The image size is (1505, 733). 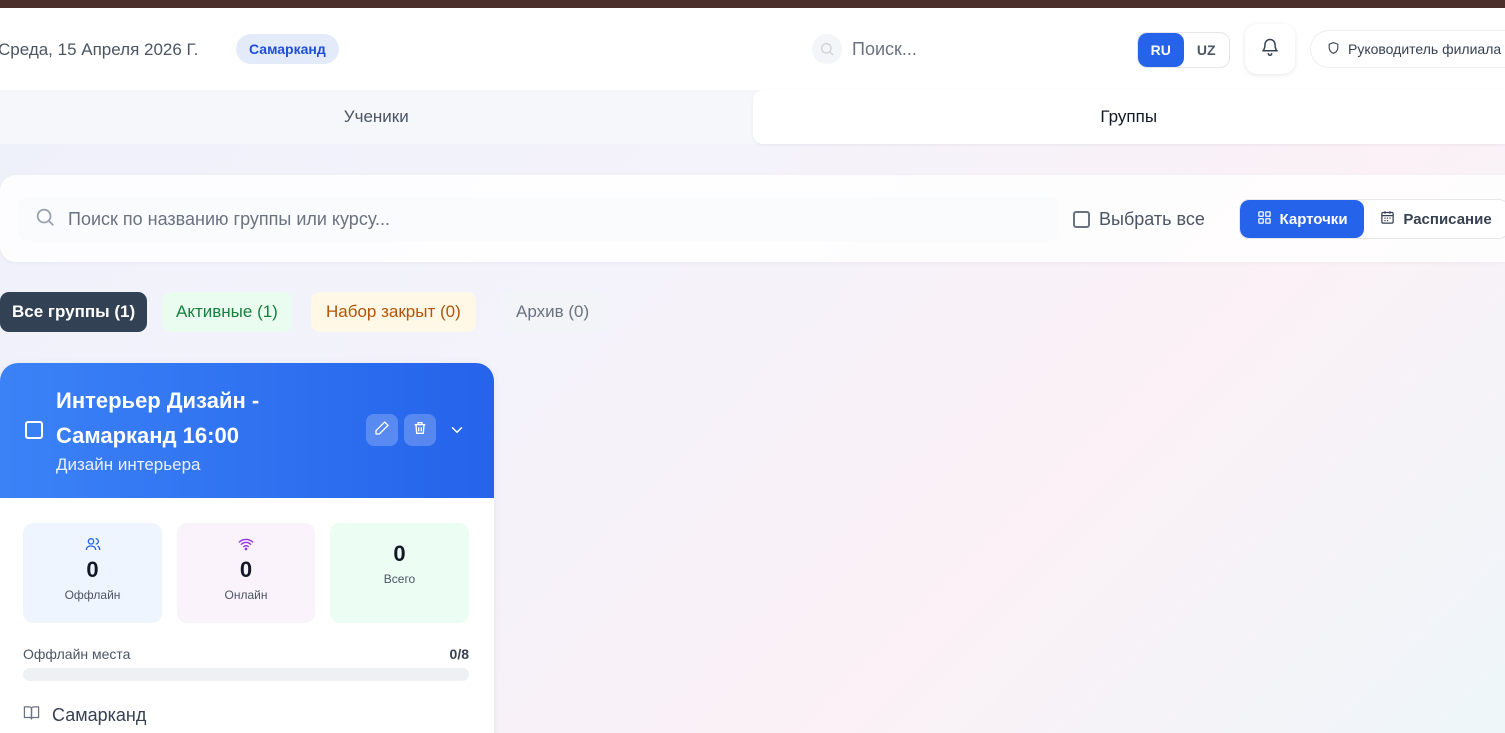 I want to click on delete-button, so click(x=420, y=430).